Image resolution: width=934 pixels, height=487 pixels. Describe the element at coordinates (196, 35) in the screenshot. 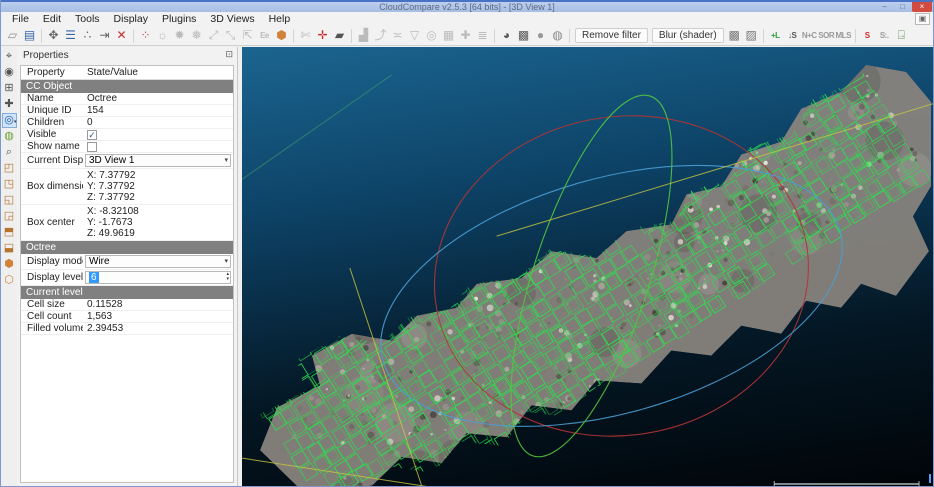

I see `clipping-box-icon: ❅` at that location.